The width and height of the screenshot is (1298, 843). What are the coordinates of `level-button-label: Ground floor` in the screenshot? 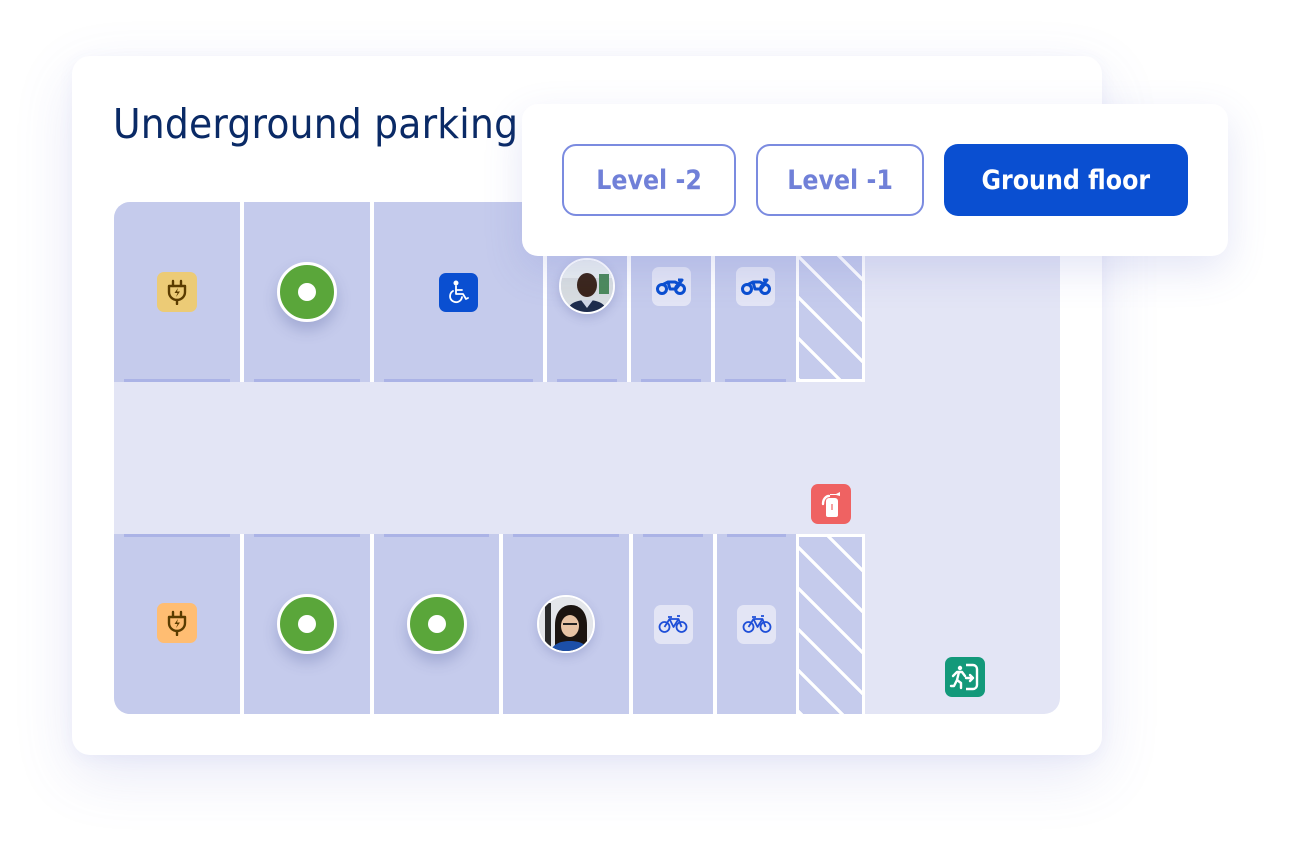 It's located at (1066, 180).